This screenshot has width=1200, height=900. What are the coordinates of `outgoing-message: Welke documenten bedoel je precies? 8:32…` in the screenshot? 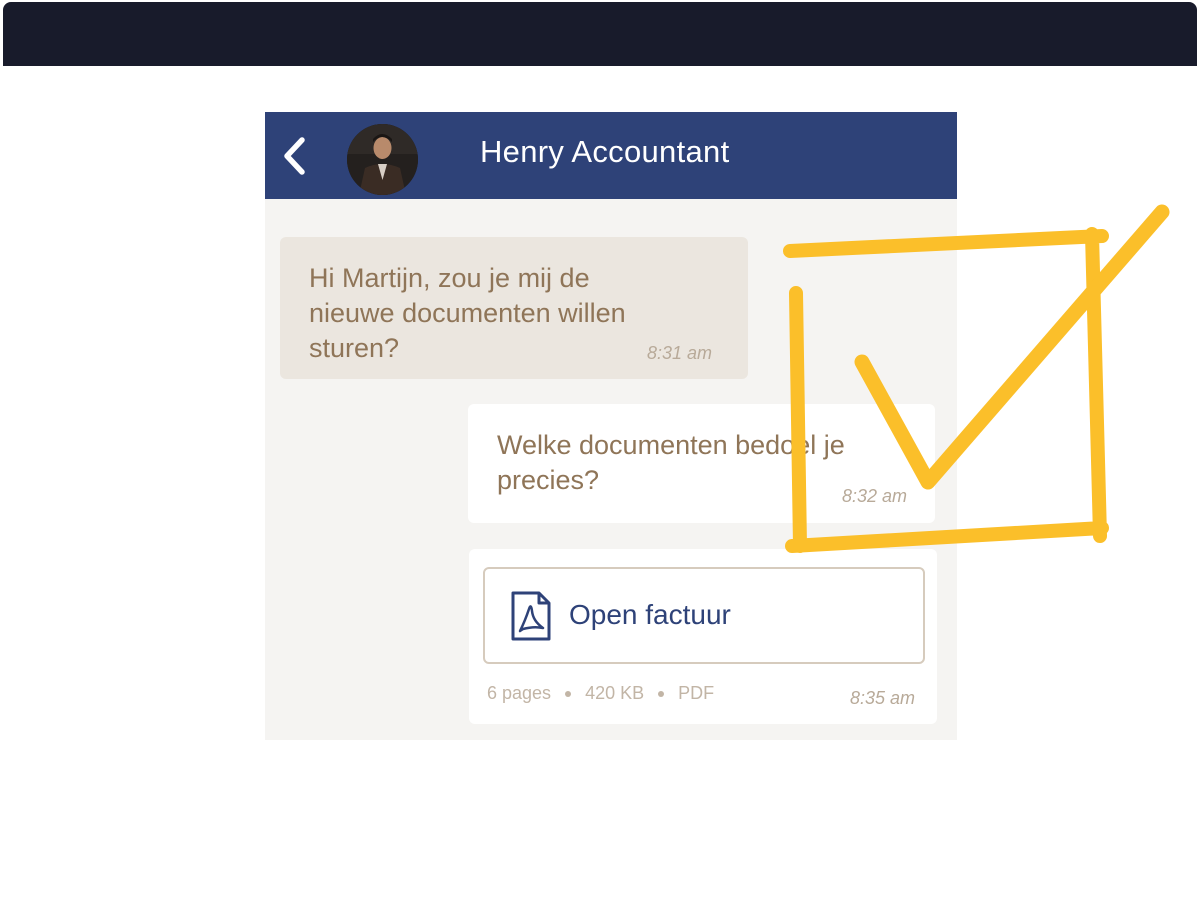 It's located at (701, 463).